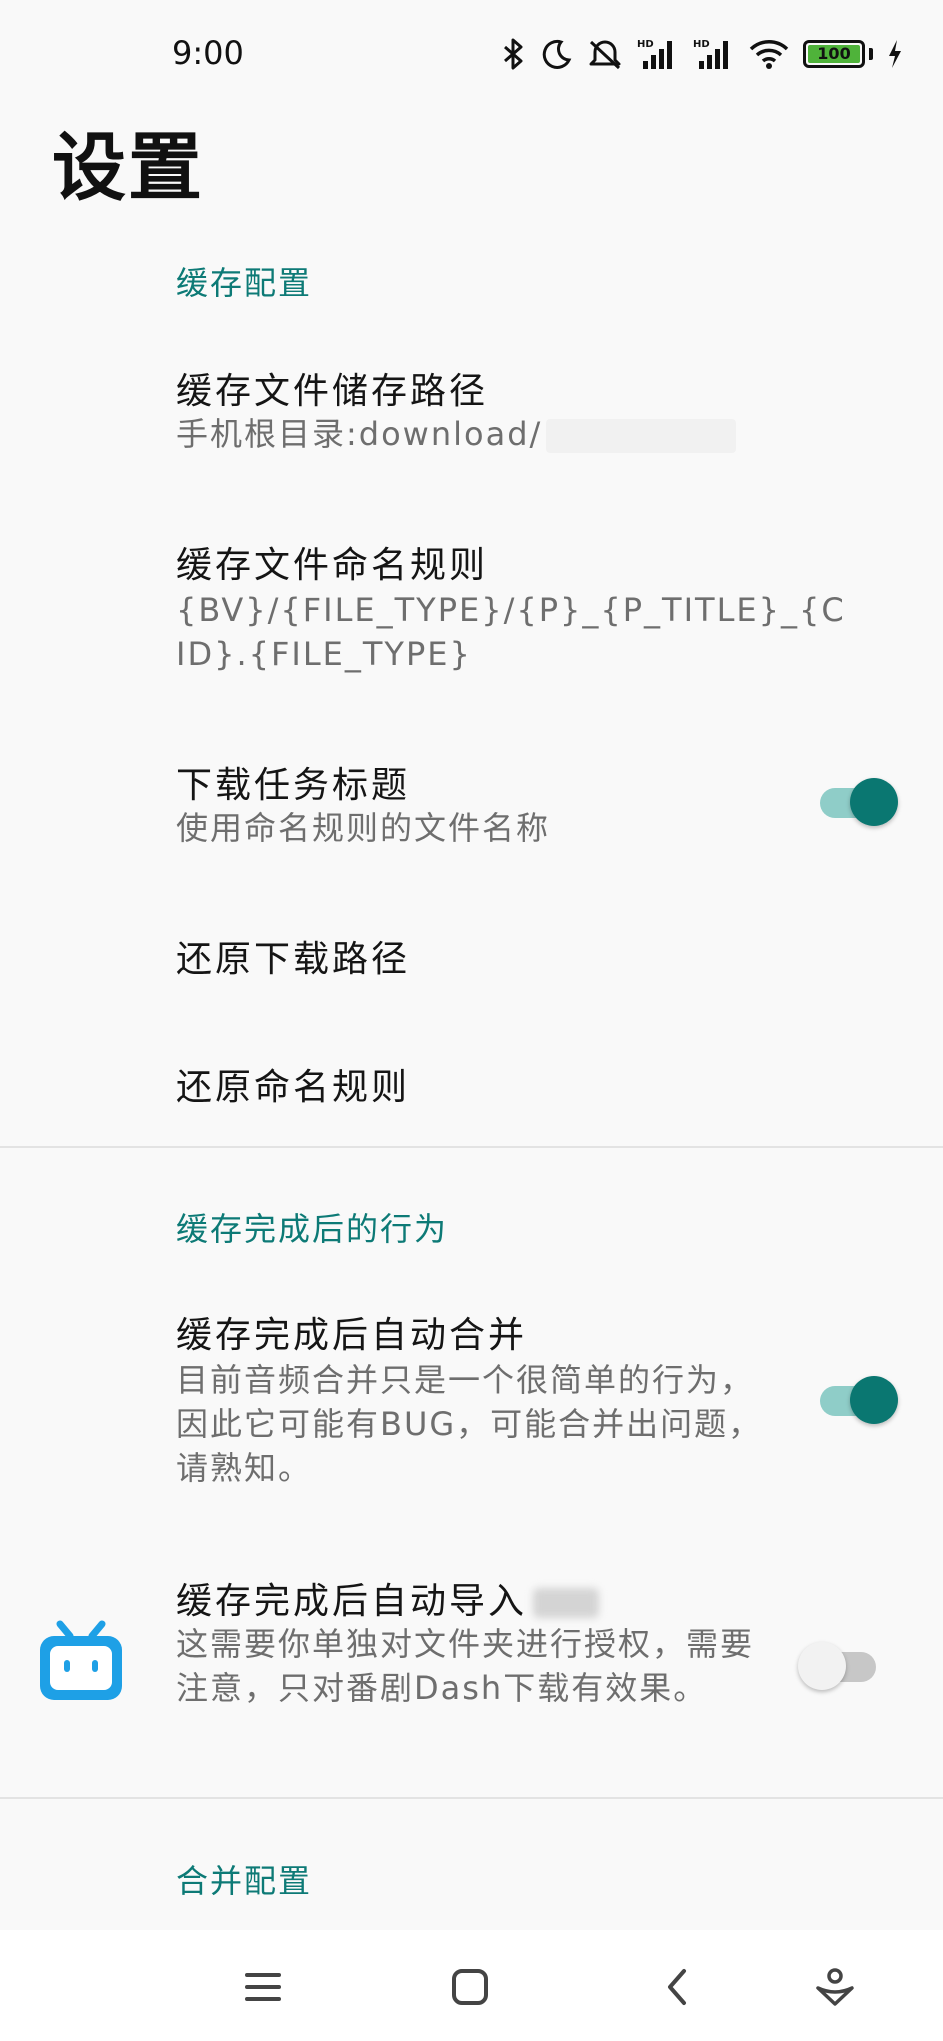  What do you see at coordinates (388, 1598) in the screenshot?
I see `setting-title: 缓存完成后自动导入` at bounding box center [388, 1598].